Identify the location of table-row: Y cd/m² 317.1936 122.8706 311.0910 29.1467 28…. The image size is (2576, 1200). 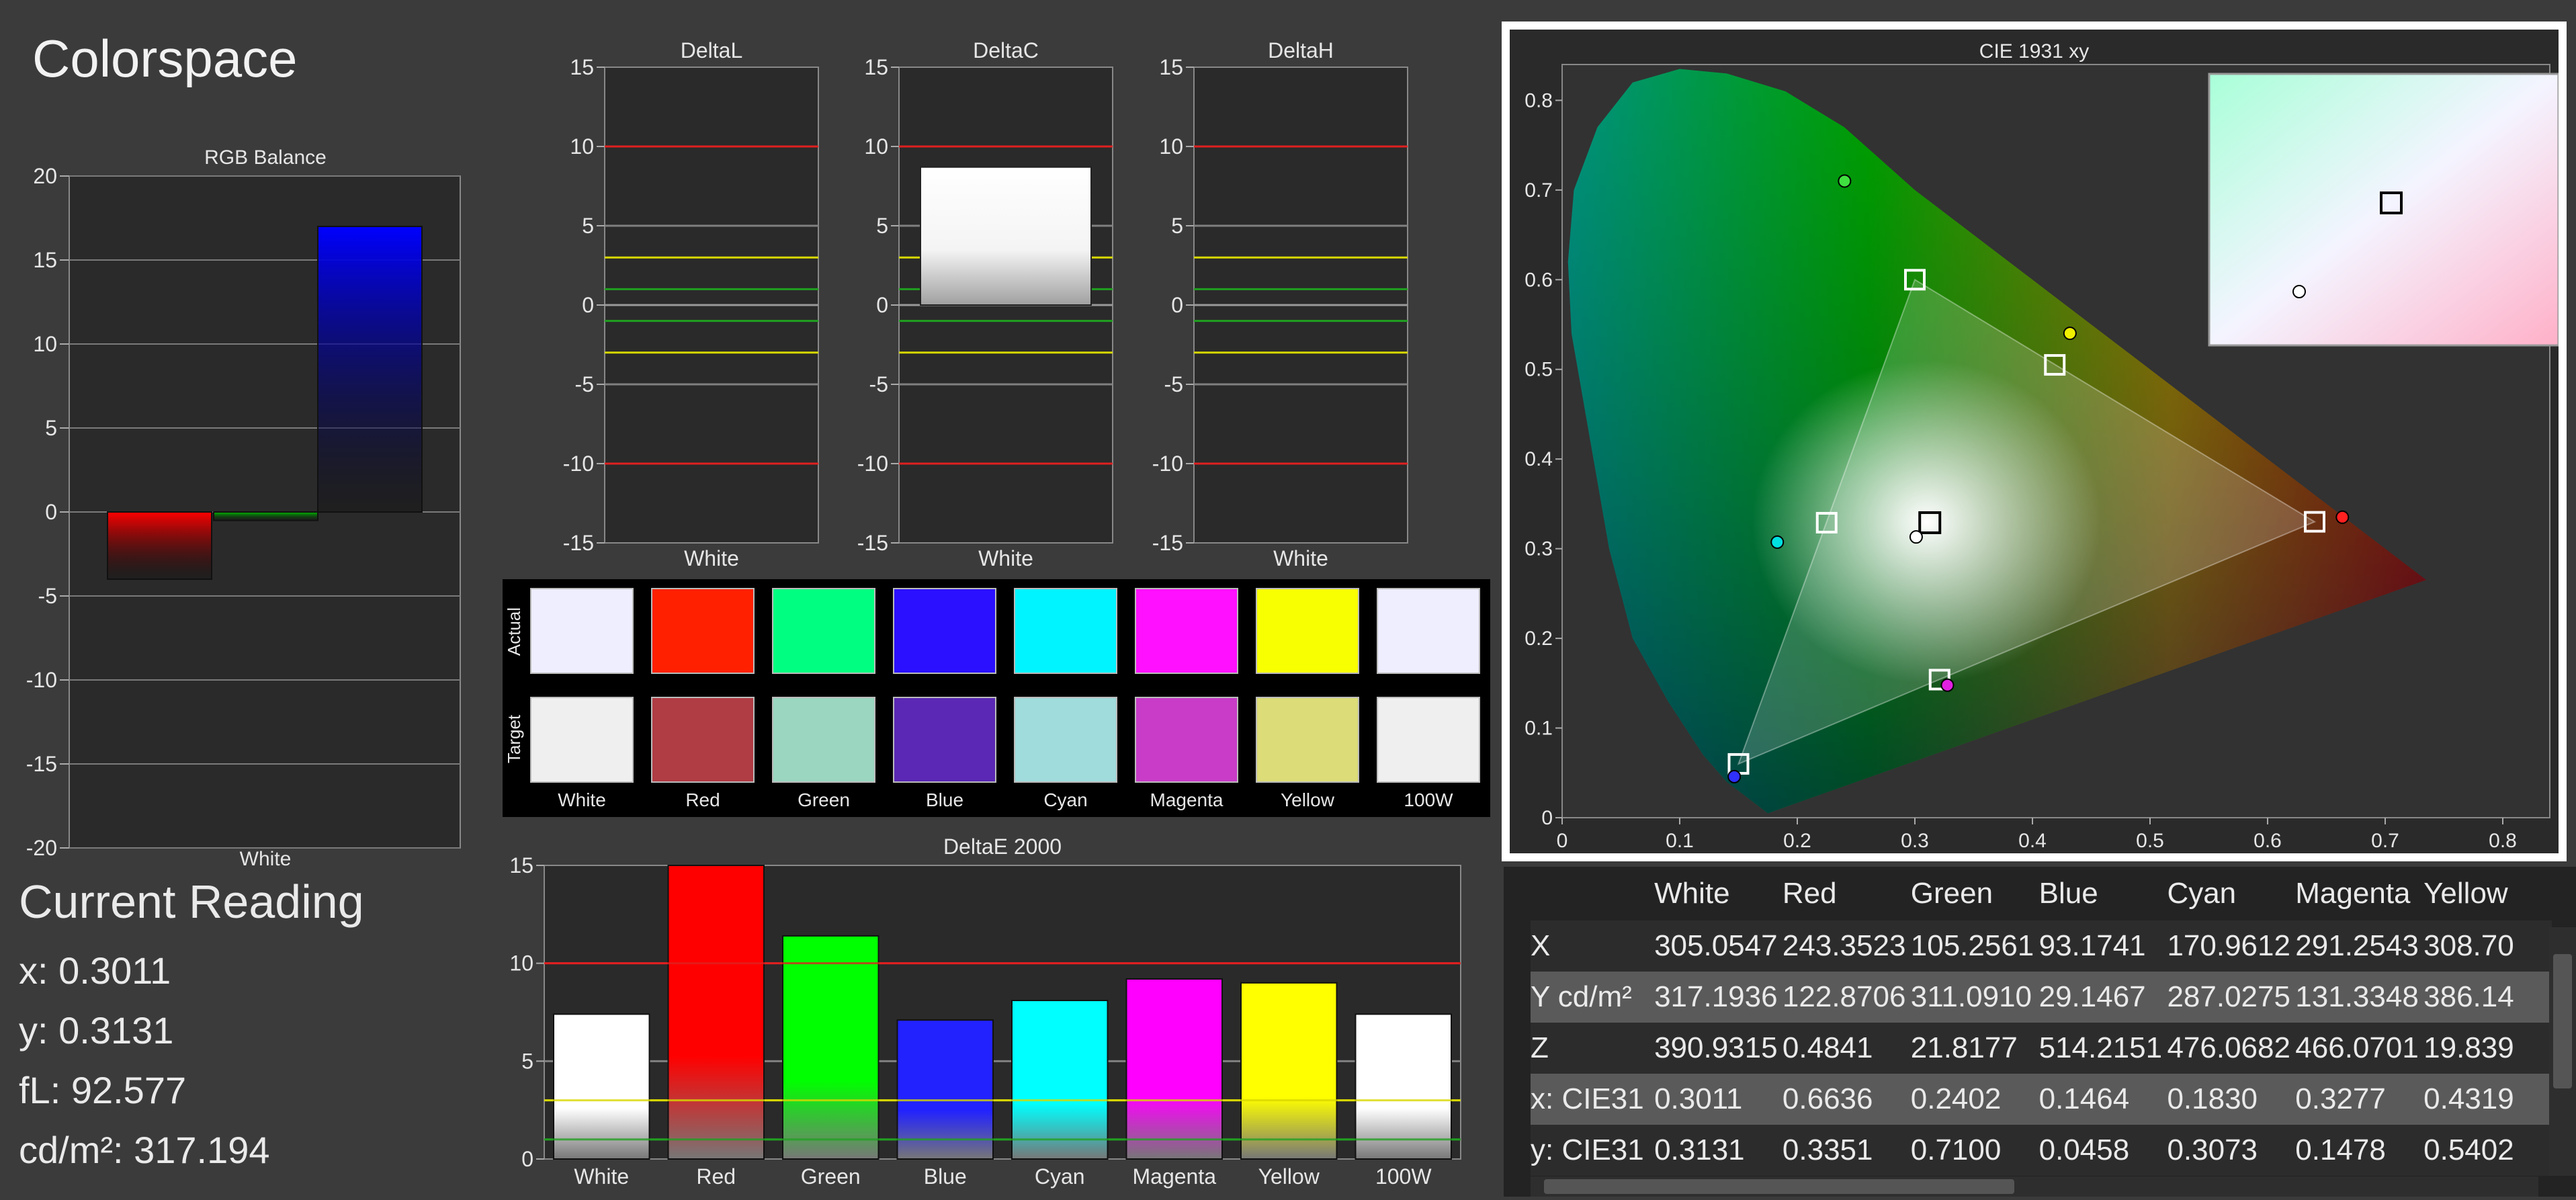
(2041, 997).